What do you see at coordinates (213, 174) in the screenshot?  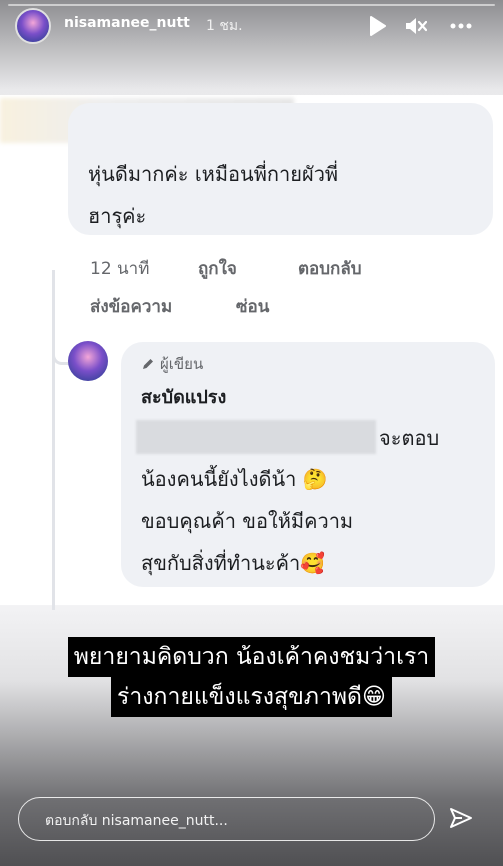 I see `comment-text-line: หุ่นดีมากค่ะ เหมือนพี่กายผัวพี่` at bounding box center [213, 174].